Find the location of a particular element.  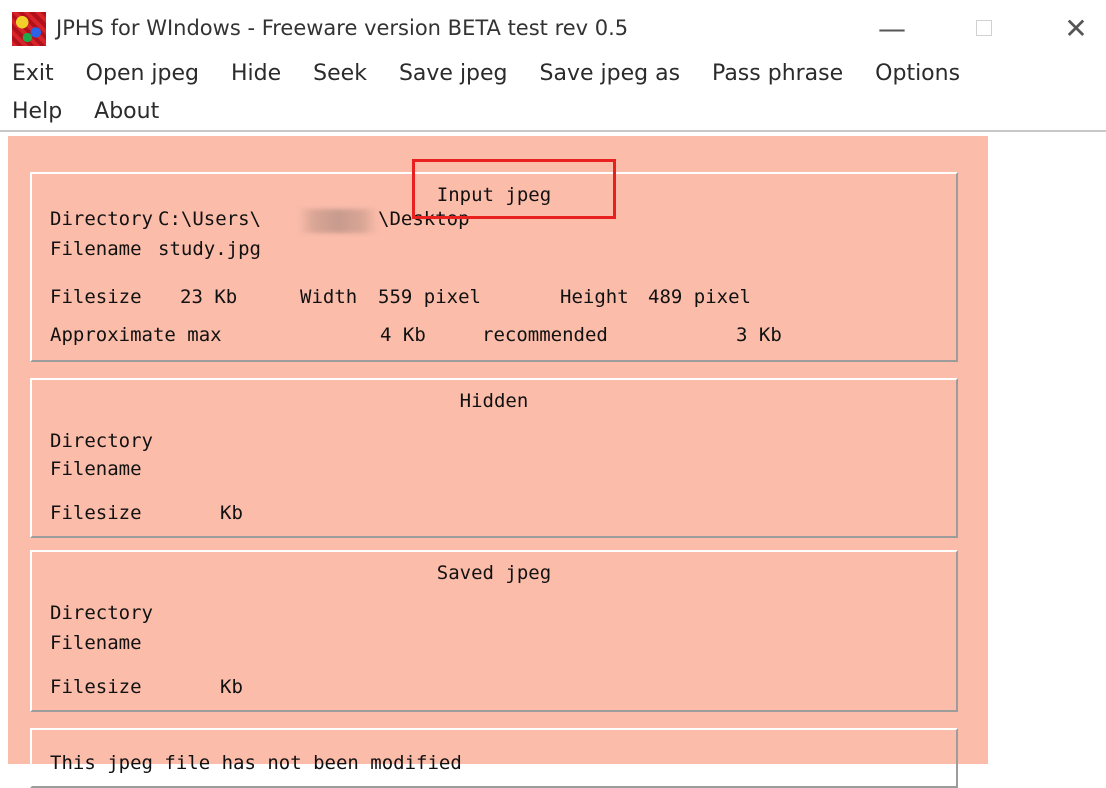

input-filesize-value: 23 Kb is located at coordinates (209, 297).